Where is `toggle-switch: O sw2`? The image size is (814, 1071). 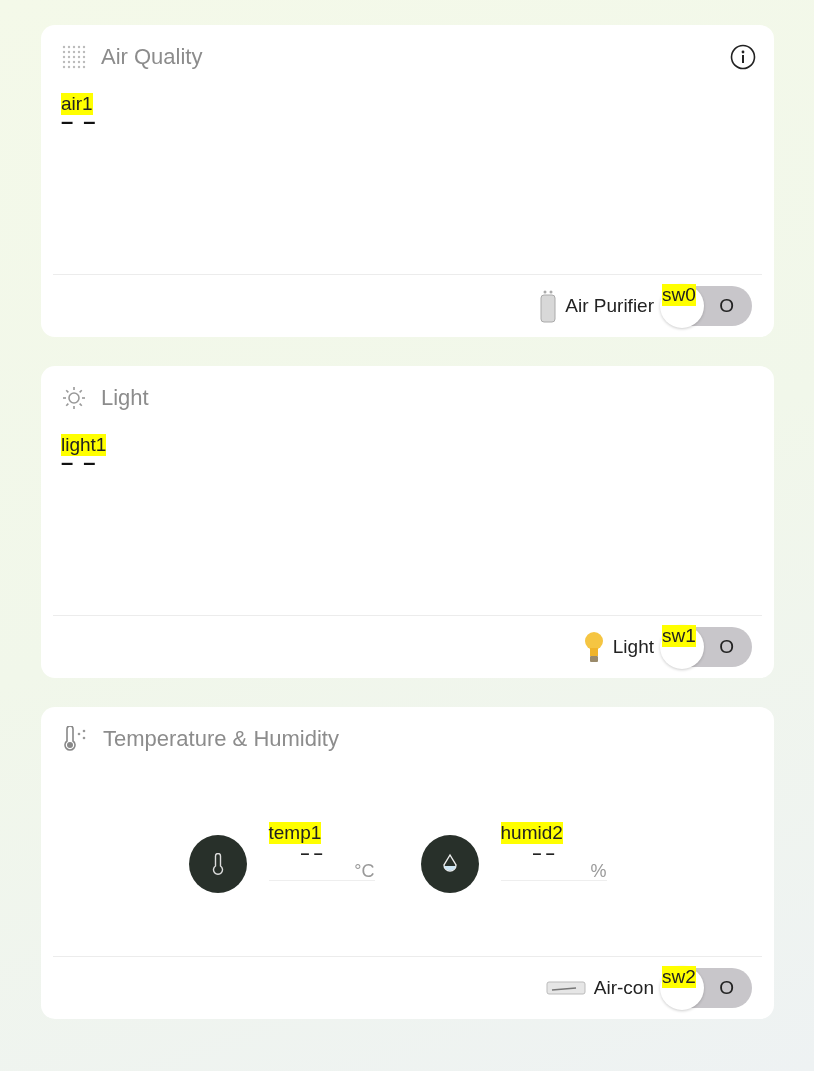
toggle-switch: O sw2 is located at coordinates (707, 988).